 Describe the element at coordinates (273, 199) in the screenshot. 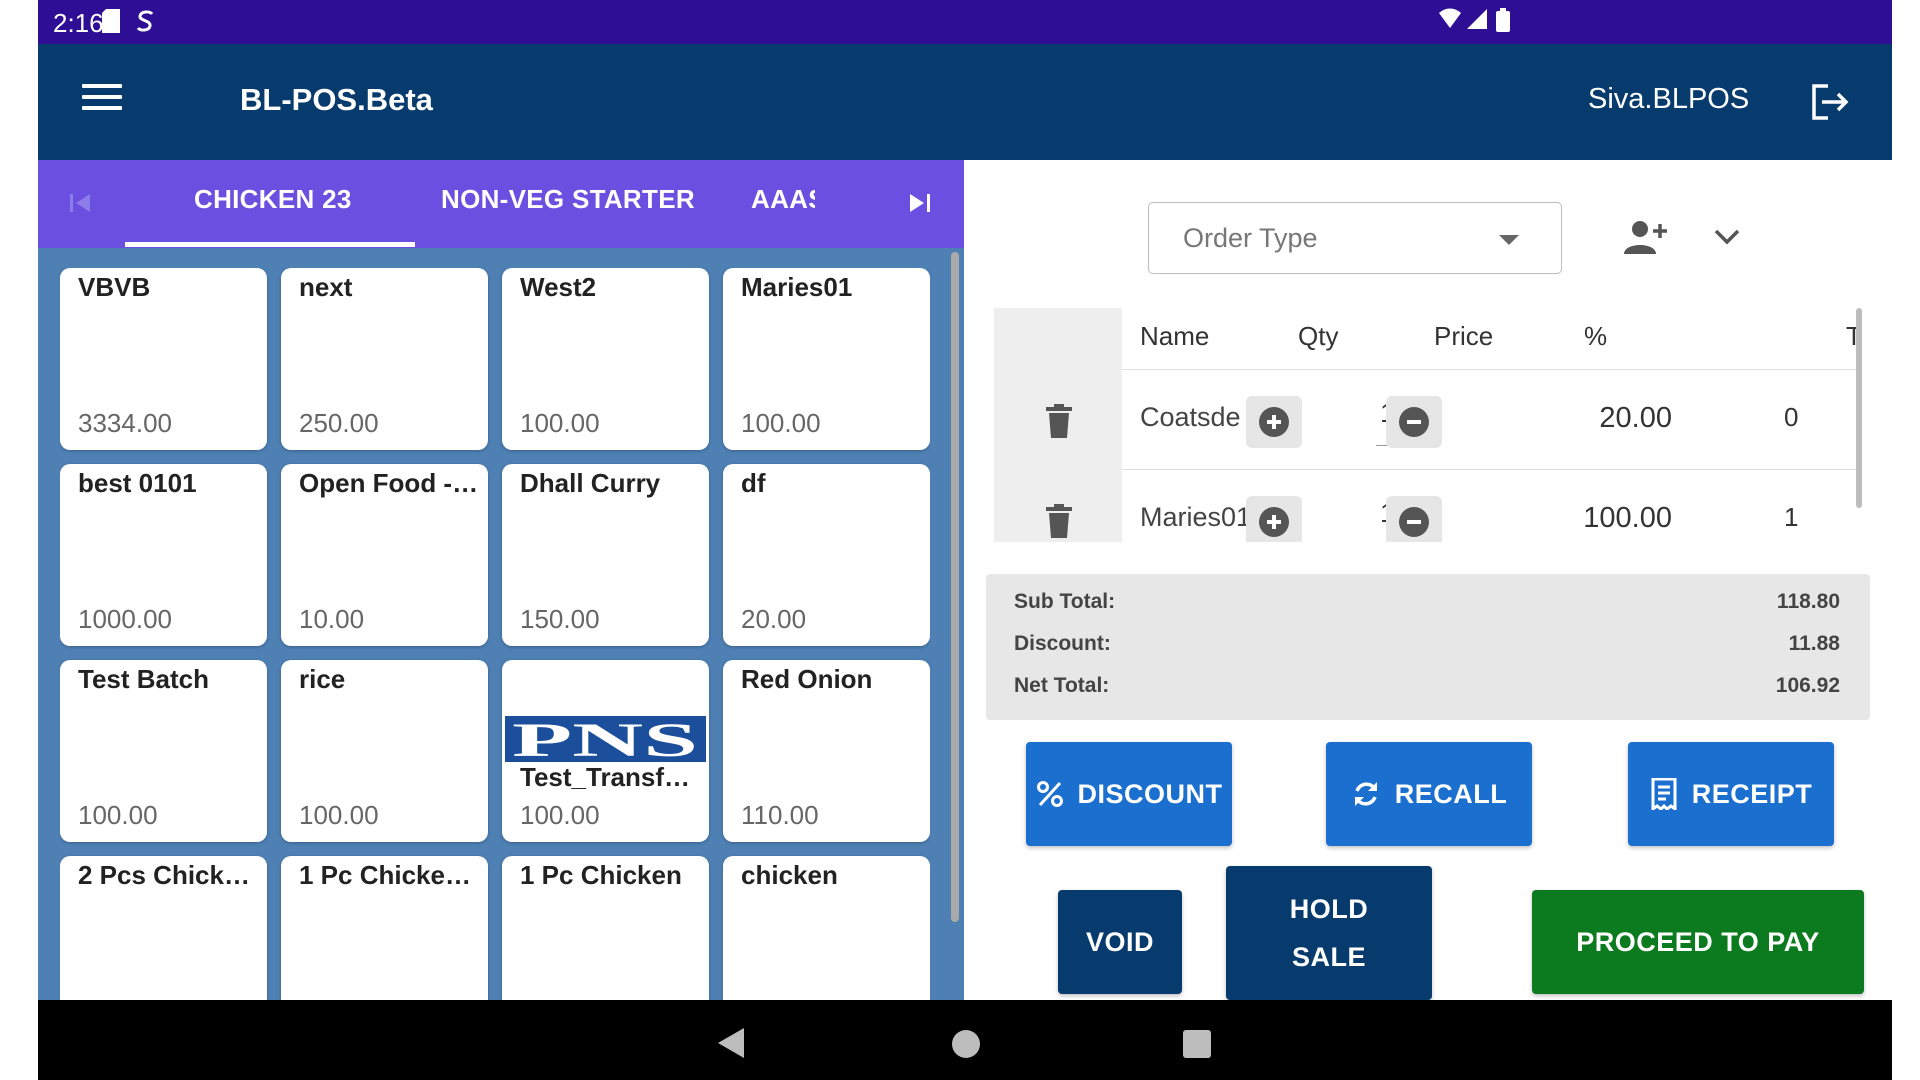

I see `tab-chicken-23: CHICKEN 23` at that location.